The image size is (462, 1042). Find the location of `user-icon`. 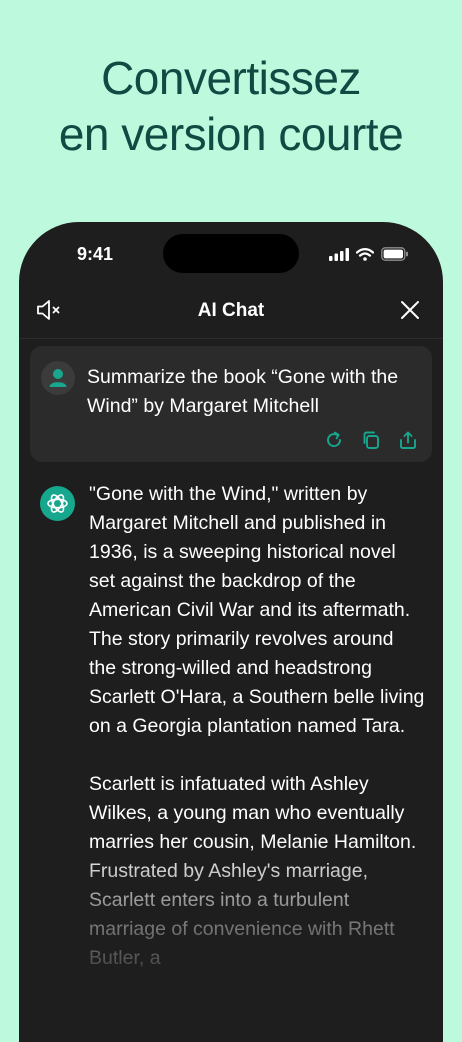

user-icon is located at coordinates (58, 378).